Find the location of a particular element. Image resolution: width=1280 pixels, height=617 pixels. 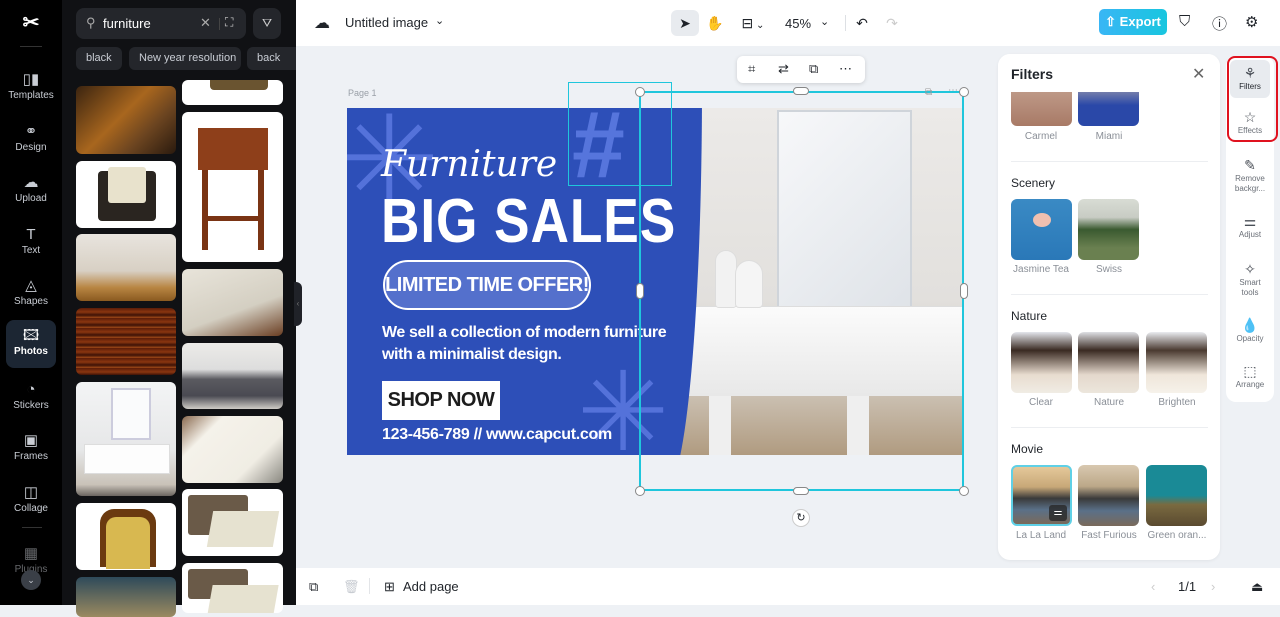

page-label: Page 1 is located at coordinates (362, 93).